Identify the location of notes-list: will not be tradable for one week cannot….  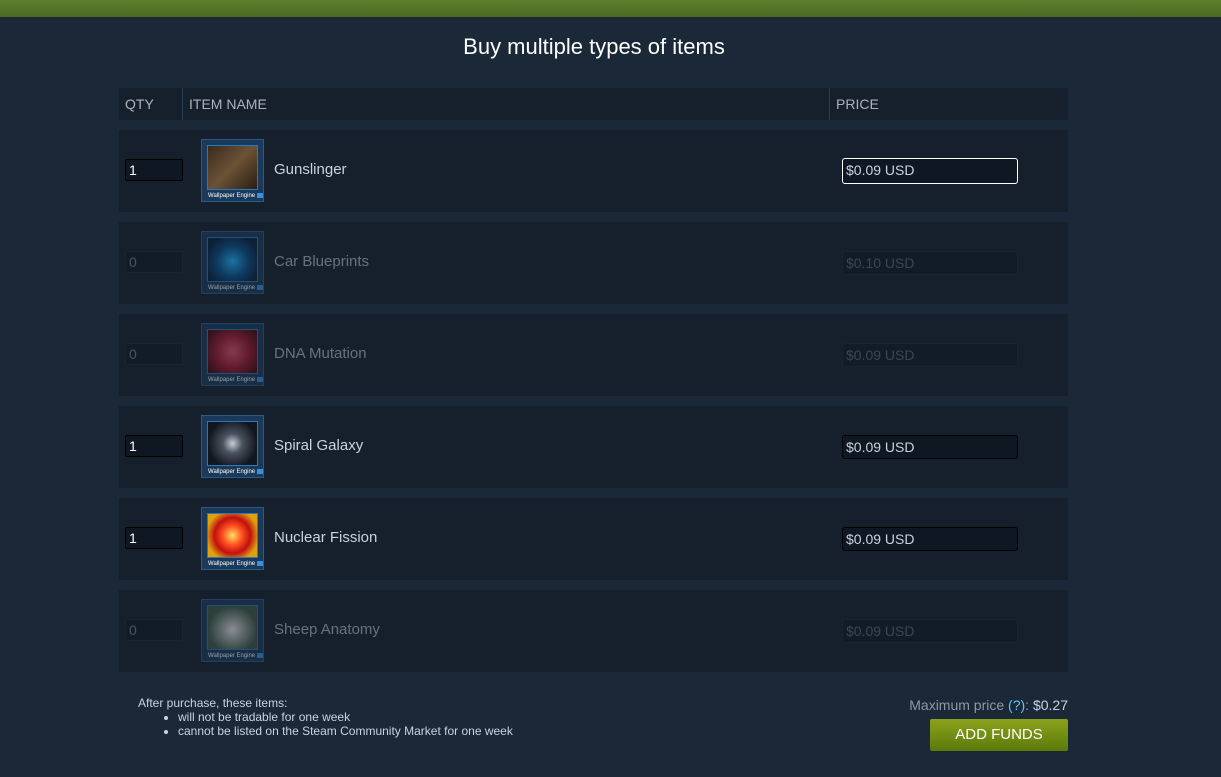
(325, 724).